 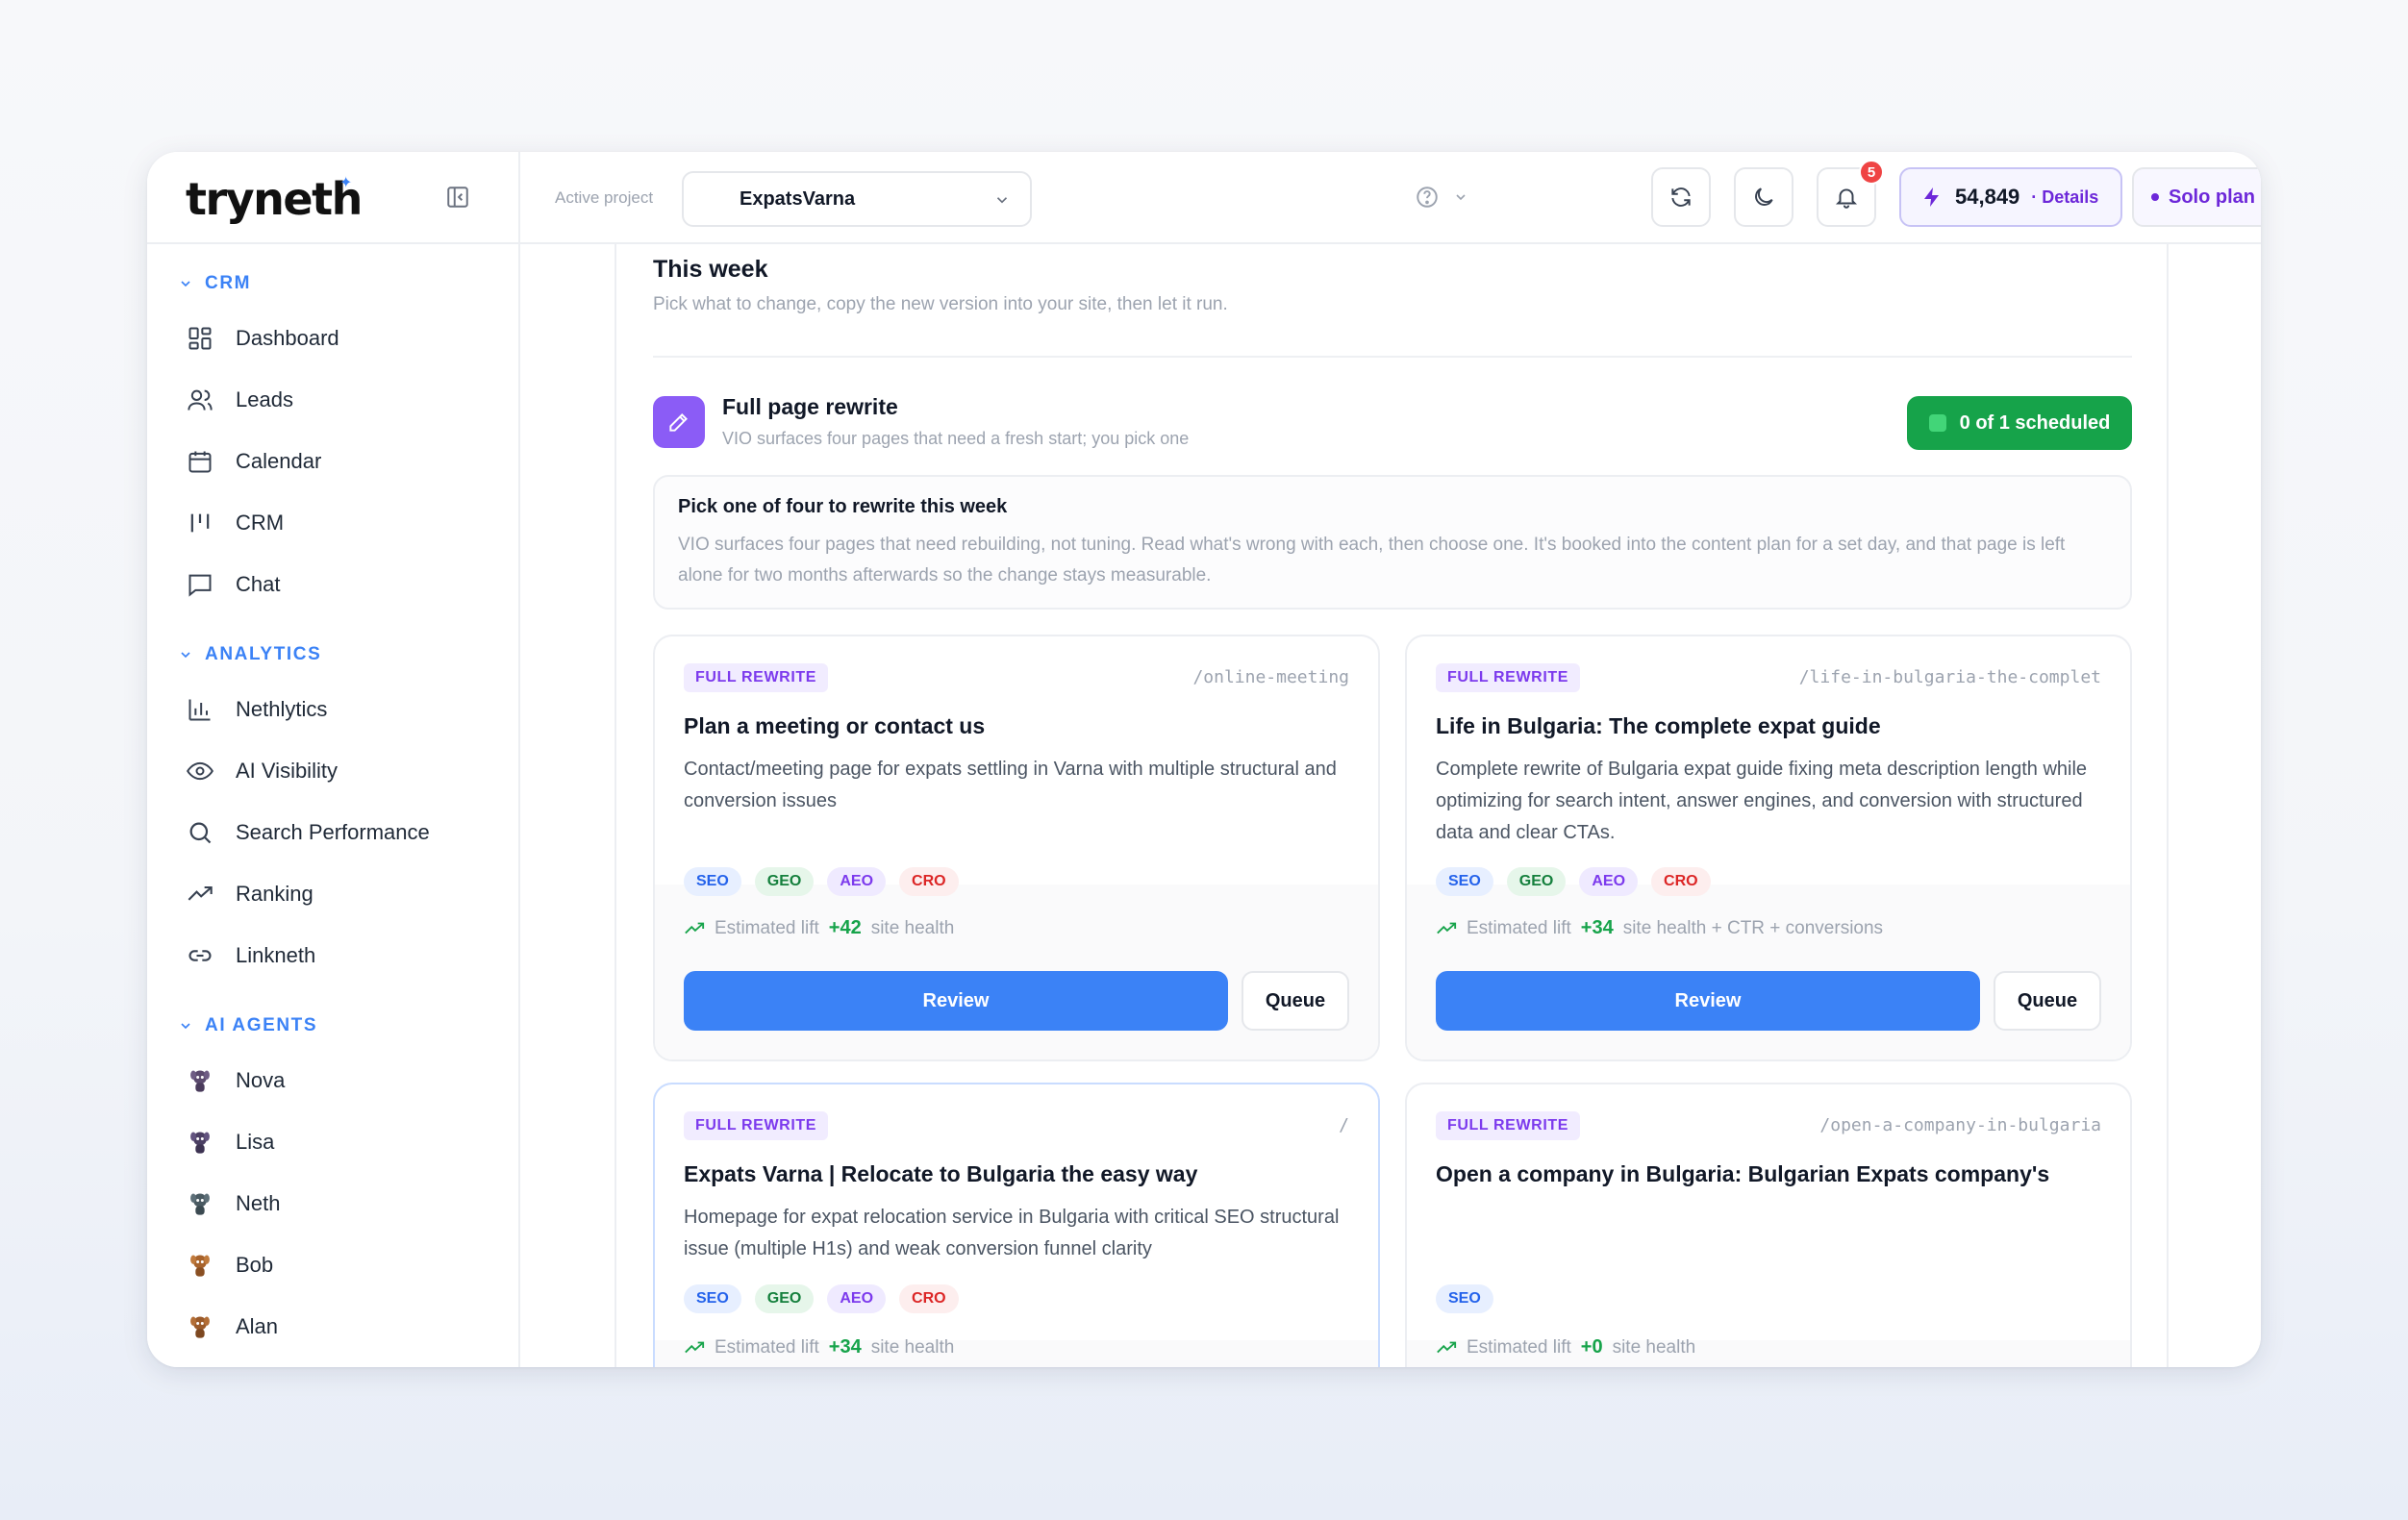 I want to click on full-rewrite-tag: FULL REWRITE, so click(x=756, y=677).